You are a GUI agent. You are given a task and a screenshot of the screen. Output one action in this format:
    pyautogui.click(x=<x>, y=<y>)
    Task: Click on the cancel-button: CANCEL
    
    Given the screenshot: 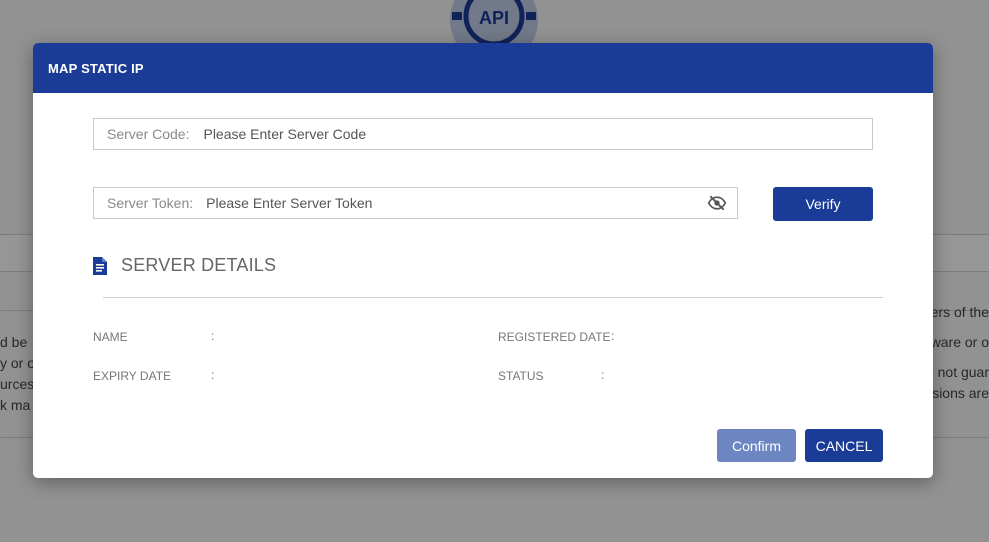 What is the action you would take?
    pyautogui.click(x=844, y=445)
    